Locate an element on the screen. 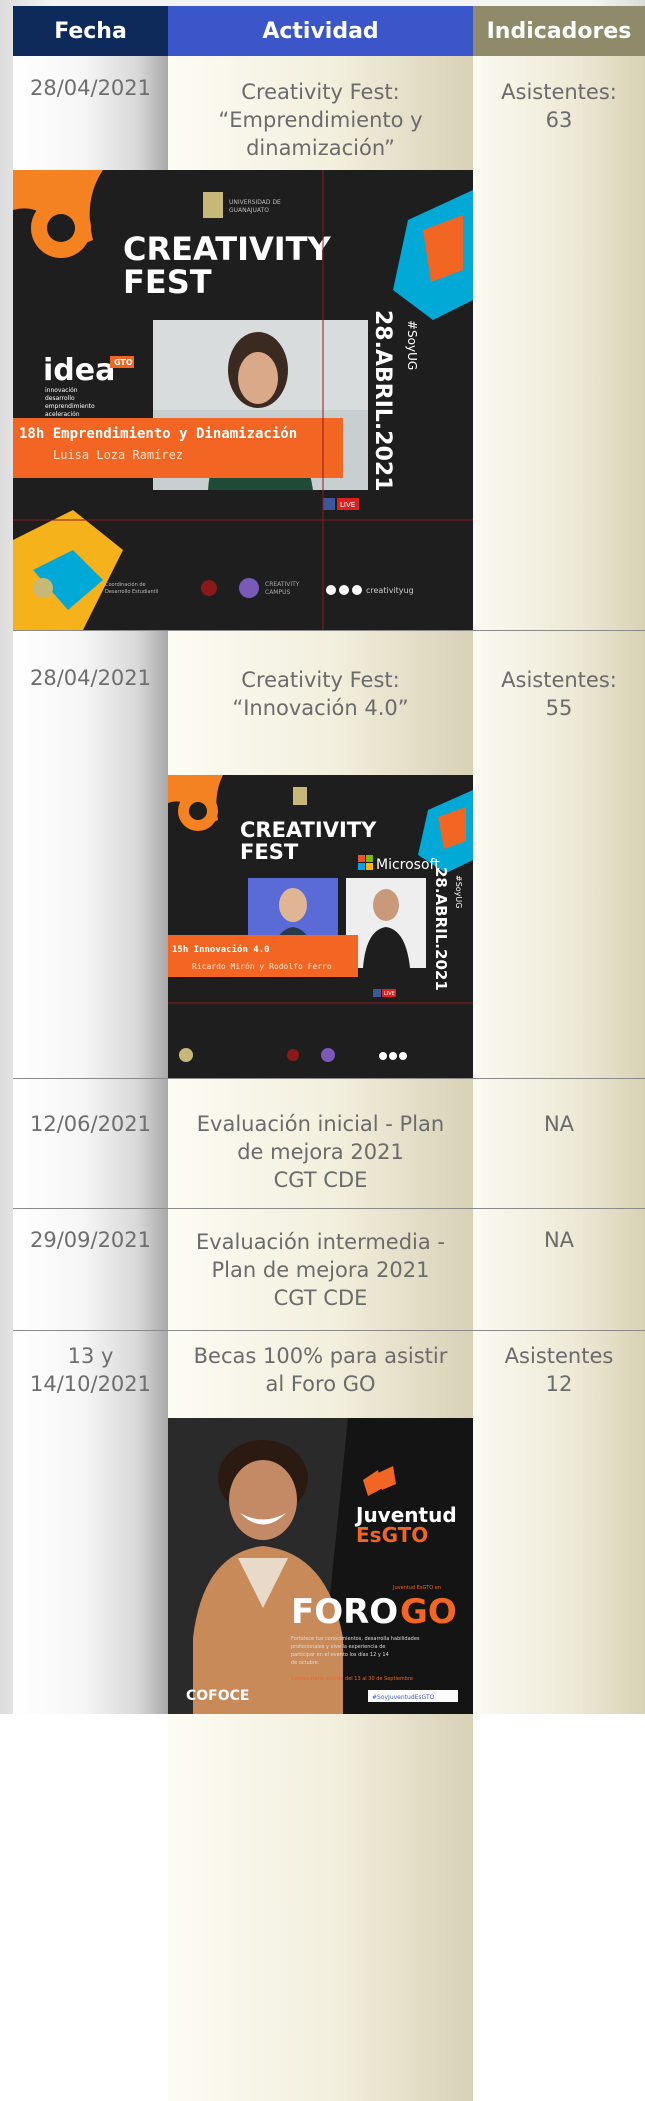 The height and width of the screenshot is (2101, 645). svg-text: emprendimiento is located at coordinates (70, 406).